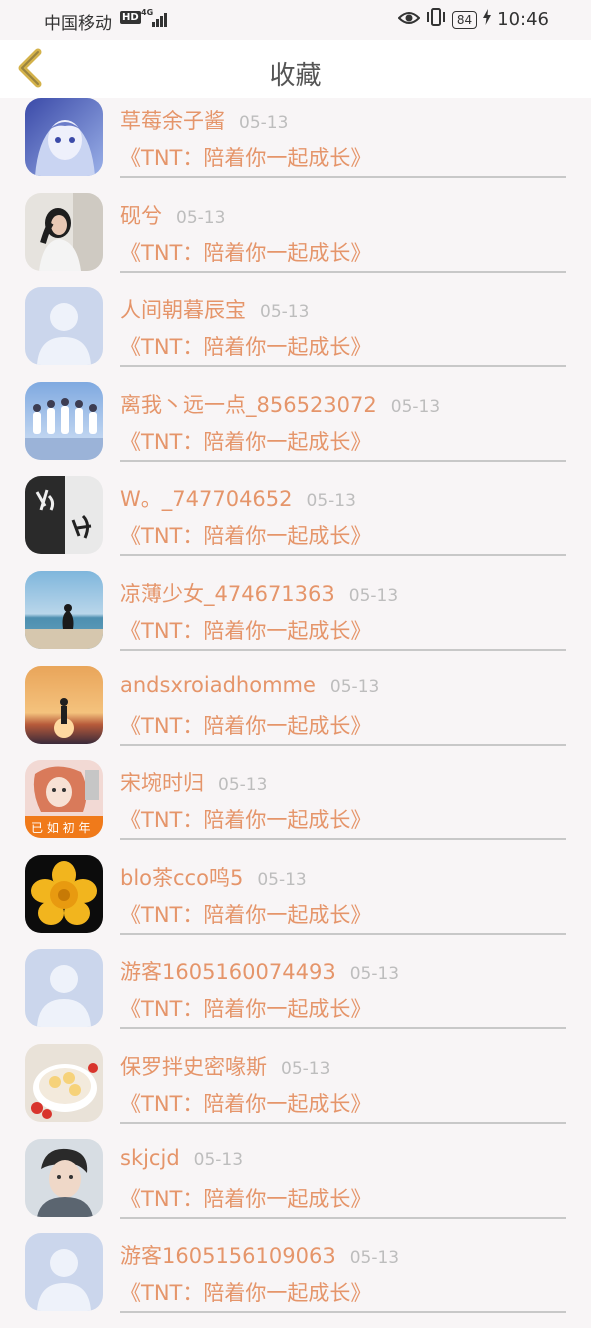 The image size is (591, 1328). What do you see at coordinates (218, 685) in the screenshot?
I see `user-name: andsxroiadhomme` at bounding box center [218, 685].